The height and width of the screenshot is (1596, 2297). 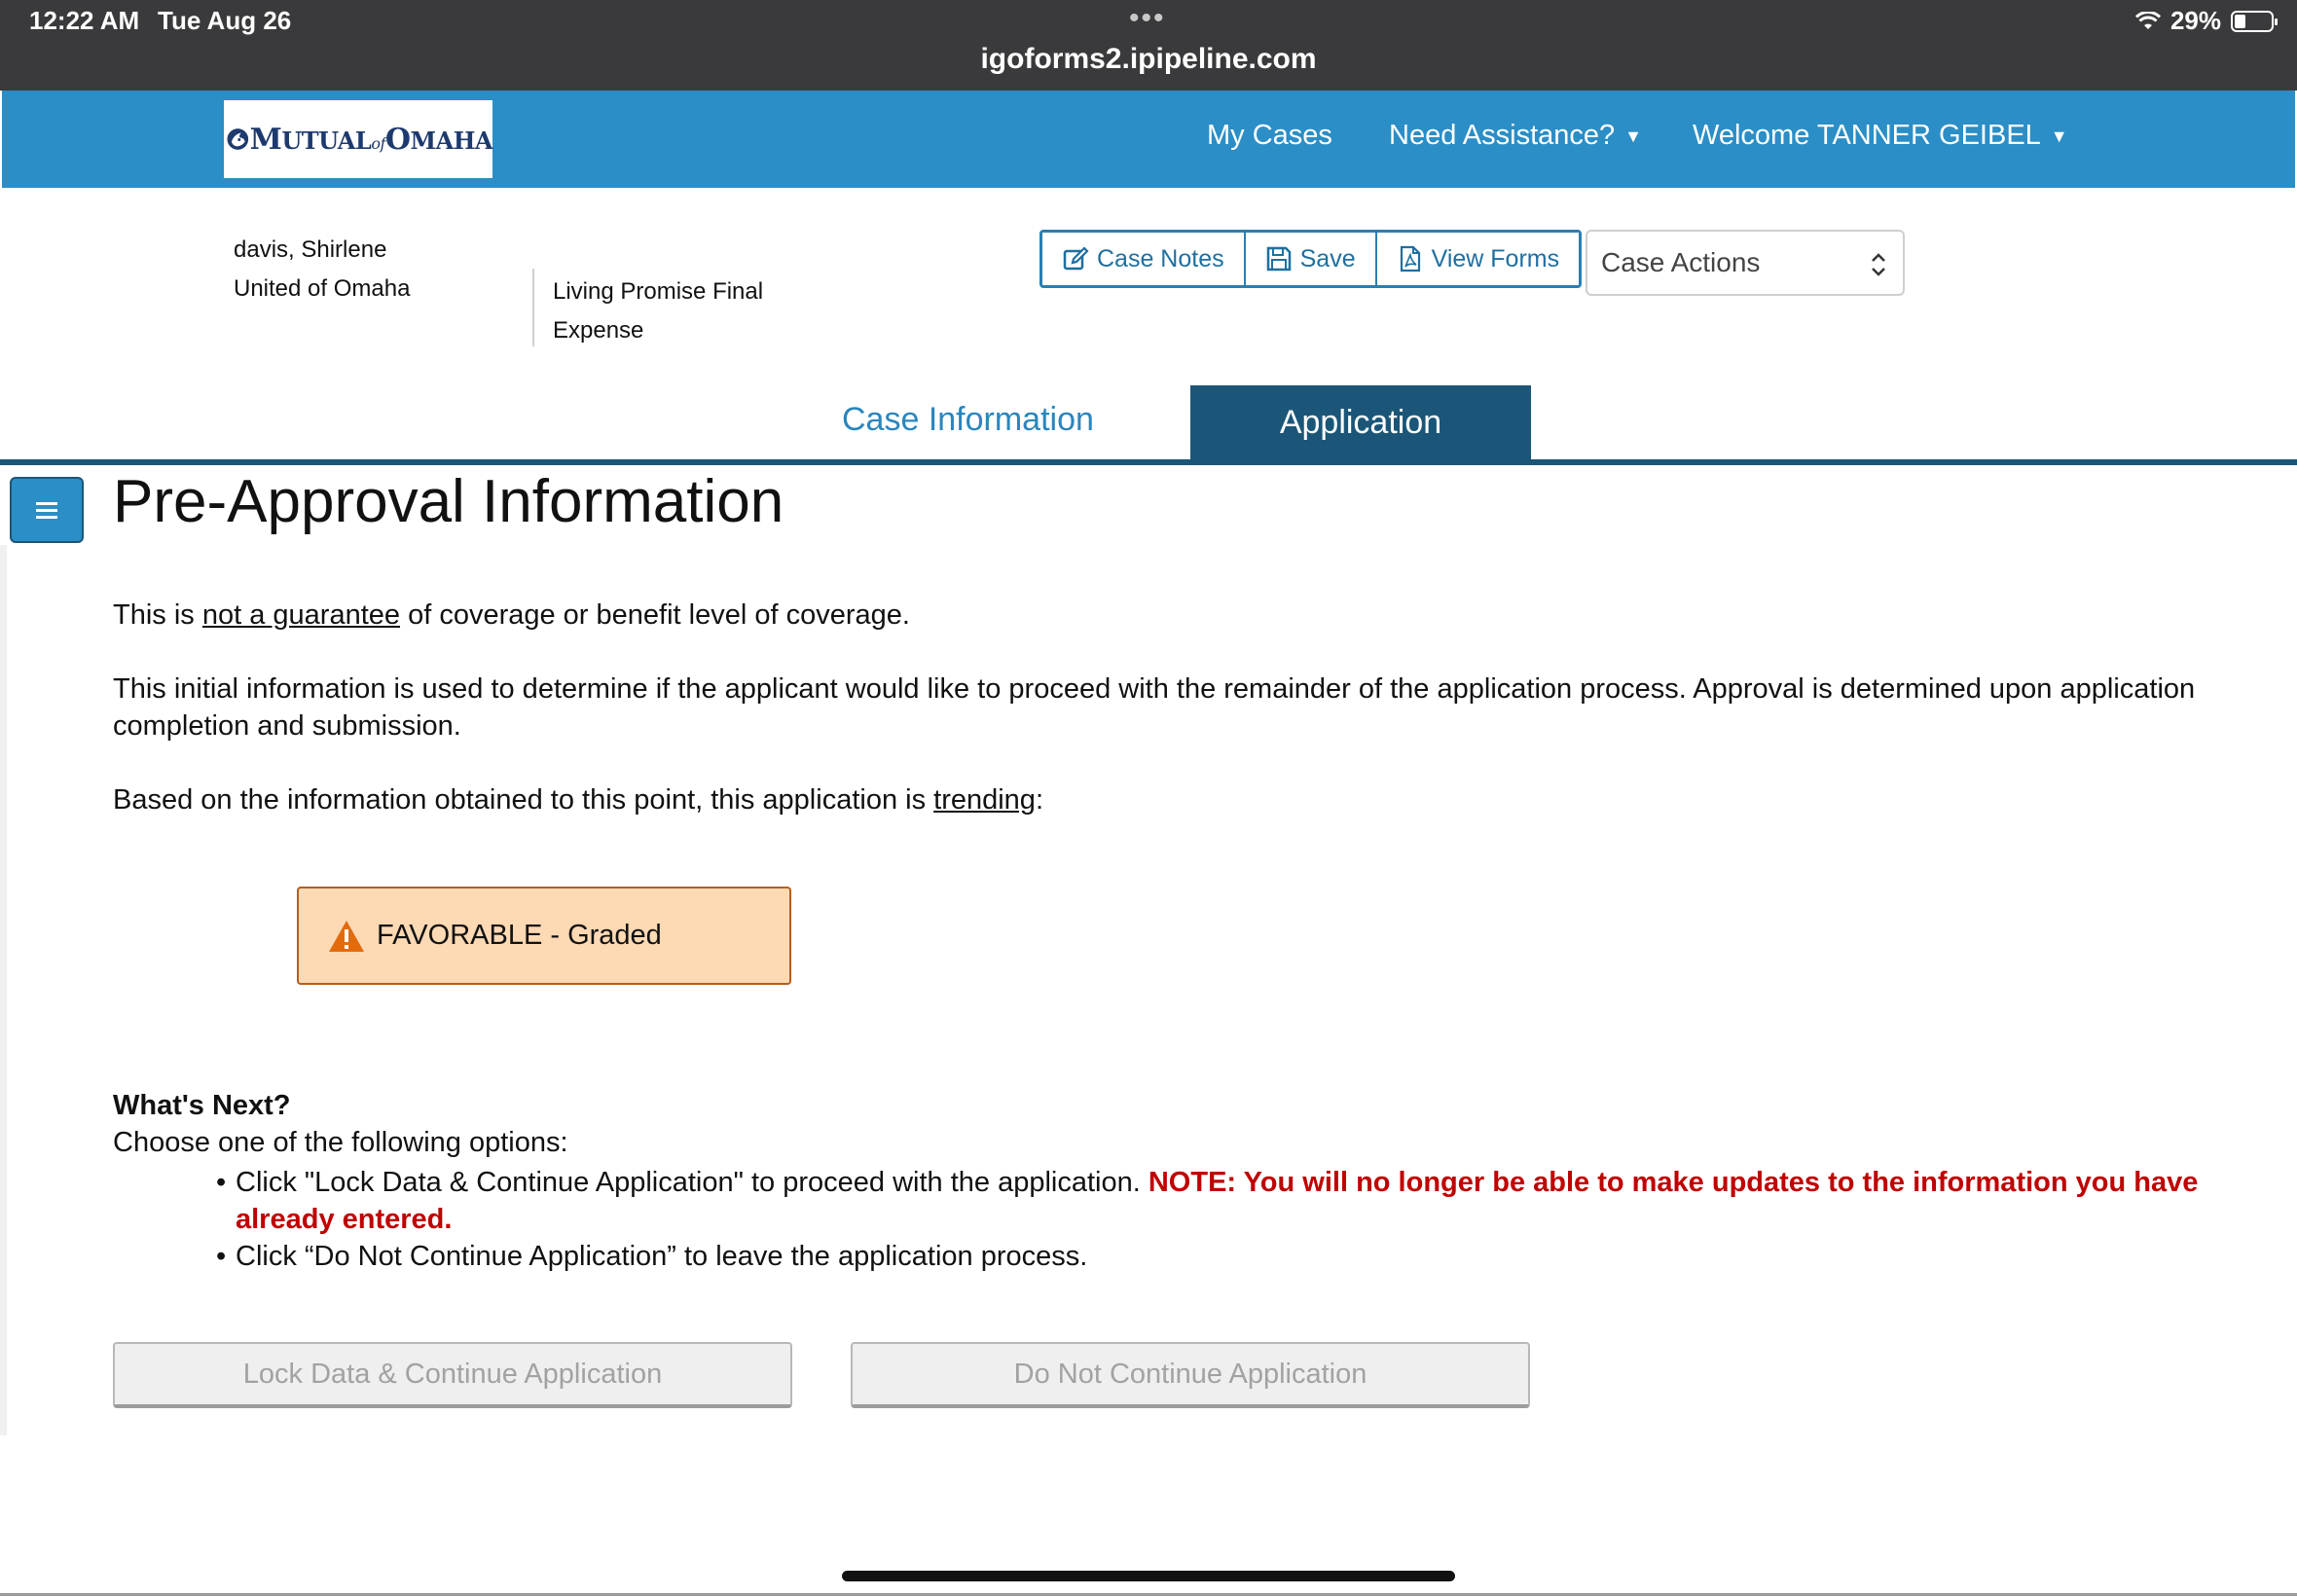 I want to click on view-forms-button: View Forms, so click(x=1478, y=259).